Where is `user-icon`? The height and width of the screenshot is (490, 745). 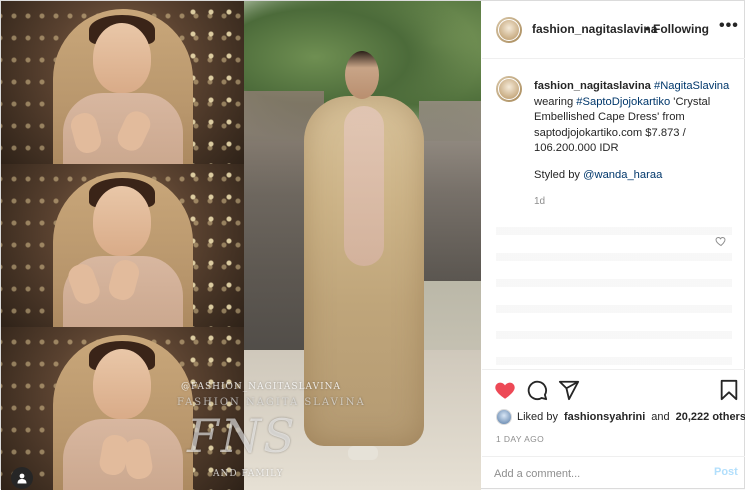
user-icon is located at coordinates (22, 478).